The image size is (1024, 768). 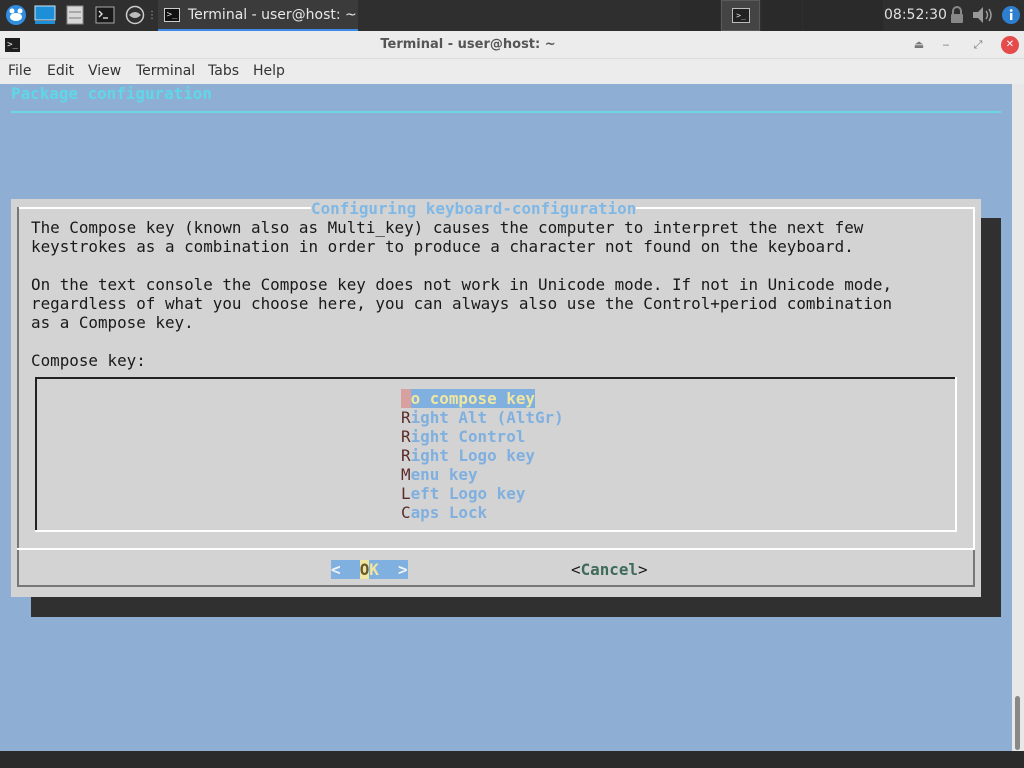 What do you see at coordinates (472, 398) in the screenshot?
I see `option-label: o compose key` at bounding box center [472, 398].